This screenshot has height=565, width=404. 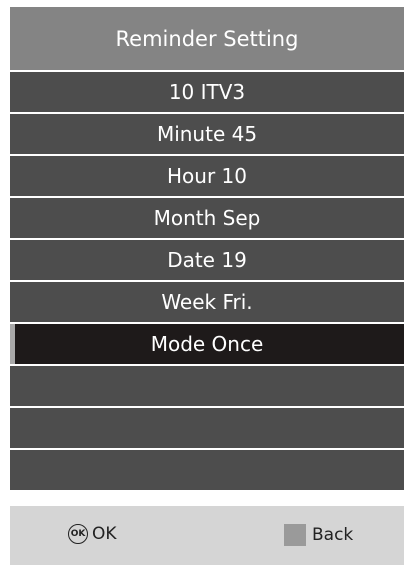 What do you see at coordinates (207, 535) in the screenshot?
I see `key-hint-bar: OK OK Back` at bounding box center [207, 535].